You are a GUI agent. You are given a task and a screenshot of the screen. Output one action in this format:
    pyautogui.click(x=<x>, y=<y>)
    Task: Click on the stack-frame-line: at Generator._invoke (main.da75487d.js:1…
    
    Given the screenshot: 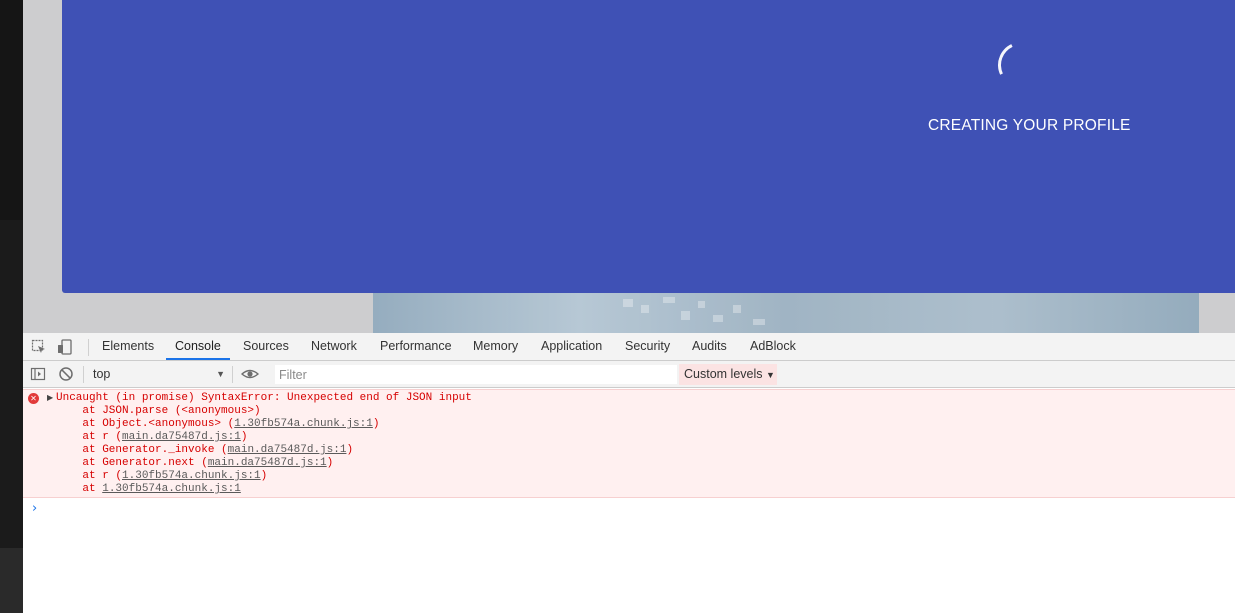 What is the action you would take?
    pyautogui.click(x=204, y=450)
    